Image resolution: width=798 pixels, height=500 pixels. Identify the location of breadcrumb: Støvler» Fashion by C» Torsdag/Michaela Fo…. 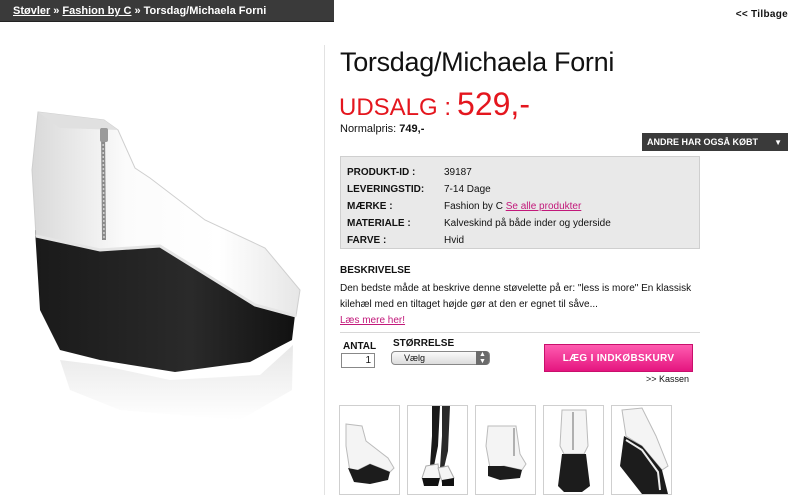
(167, 11).